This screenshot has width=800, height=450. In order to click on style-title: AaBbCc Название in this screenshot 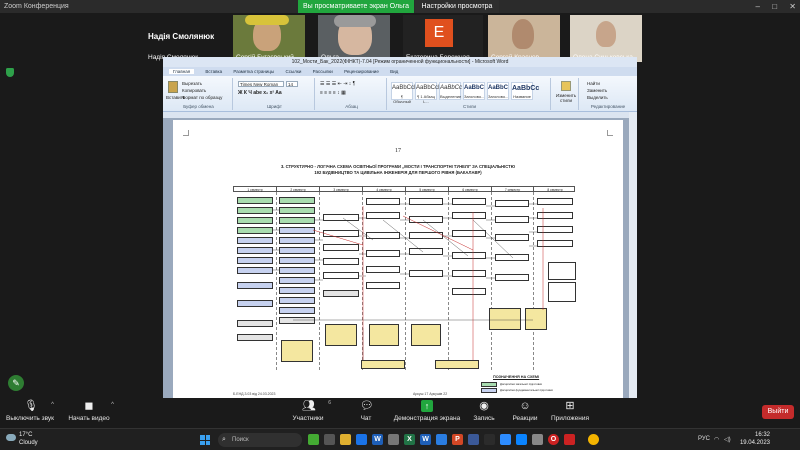, I will do `click(525, 91)`.